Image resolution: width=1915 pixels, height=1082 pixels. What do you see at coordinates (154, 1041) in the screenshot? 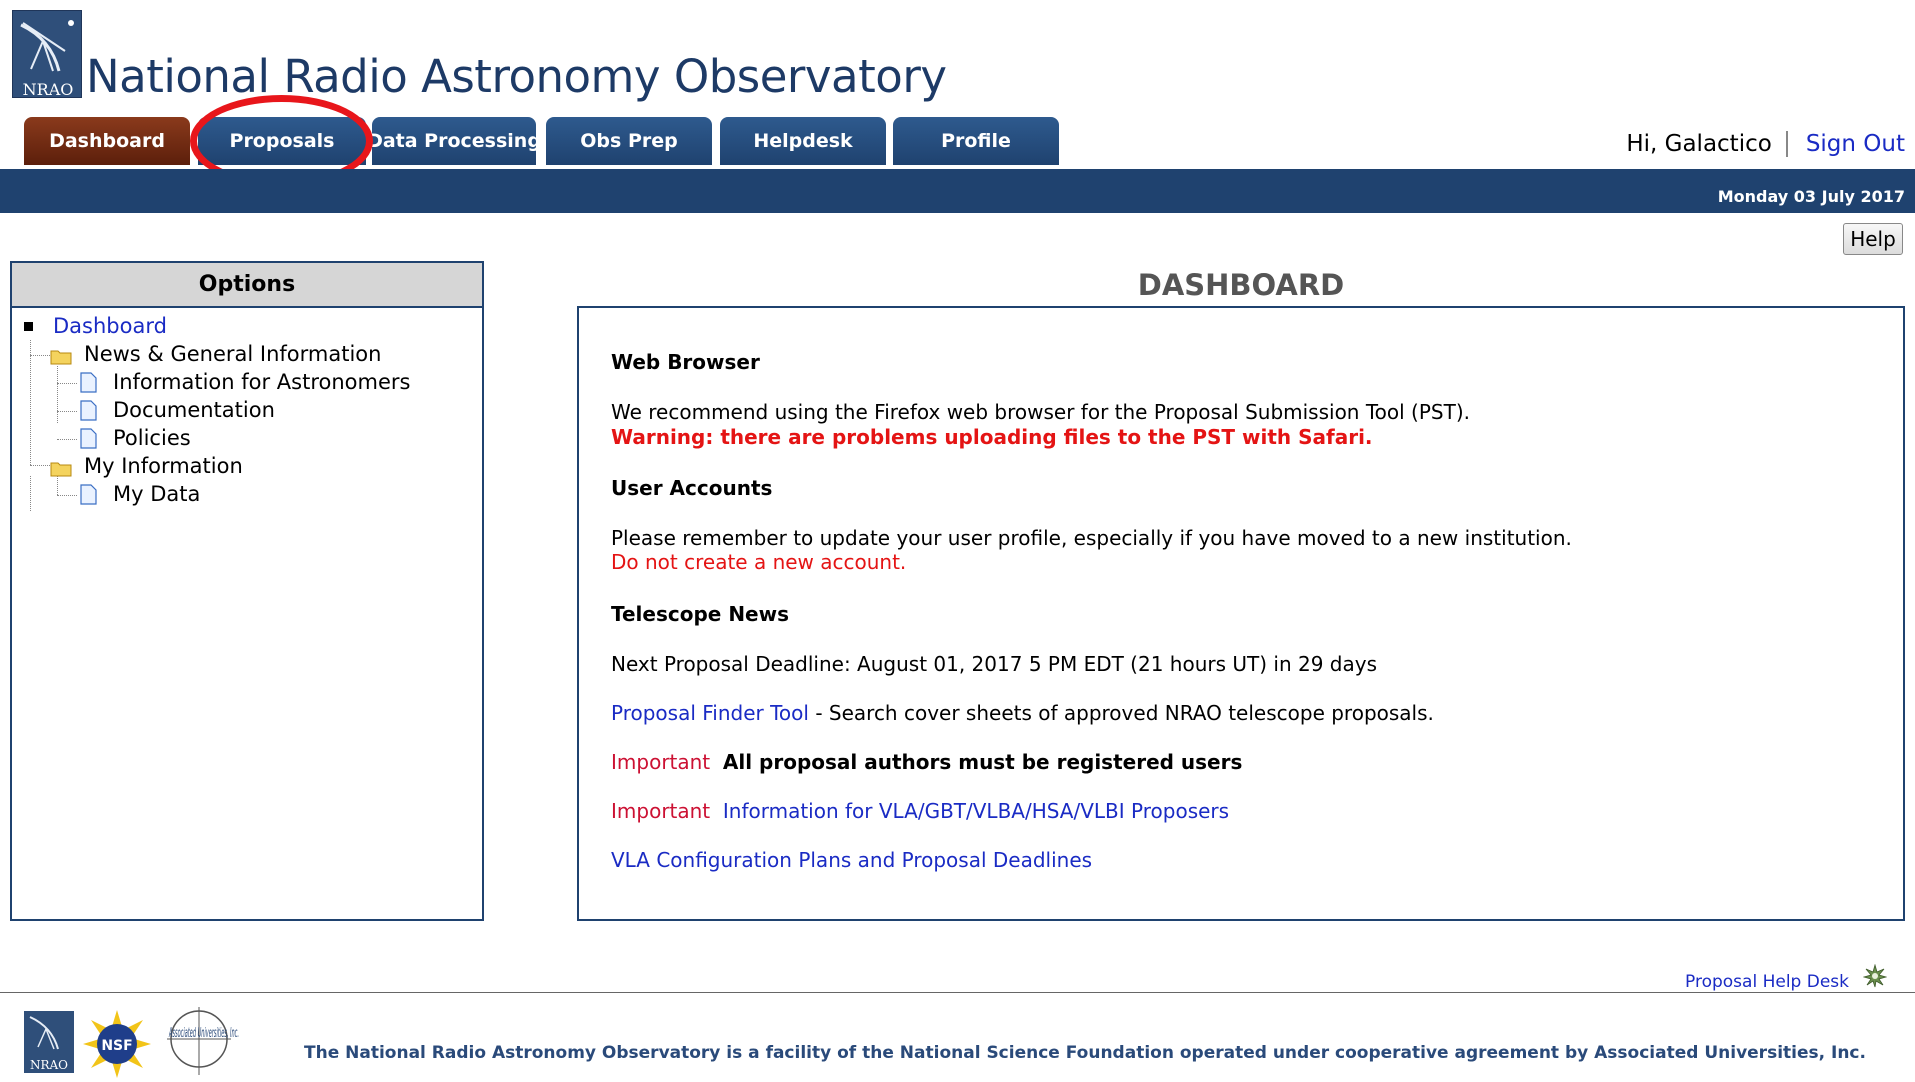
I see `footer-logos: NRAO NSF Associated Universities, Inc.` at bounding box center [154, 1041].